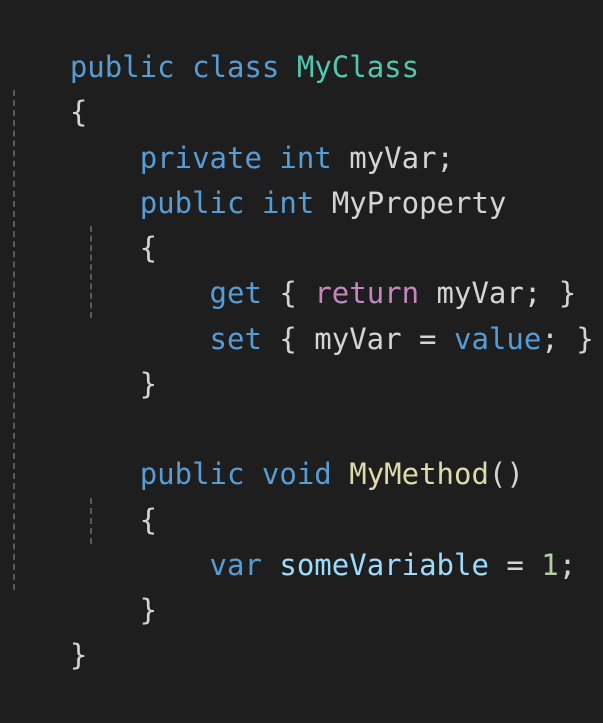 This screenshot has height=723, width=603. Describe the element at coordinates (288, 203) in the screenshot. I see `keyword-int: int` at that location.